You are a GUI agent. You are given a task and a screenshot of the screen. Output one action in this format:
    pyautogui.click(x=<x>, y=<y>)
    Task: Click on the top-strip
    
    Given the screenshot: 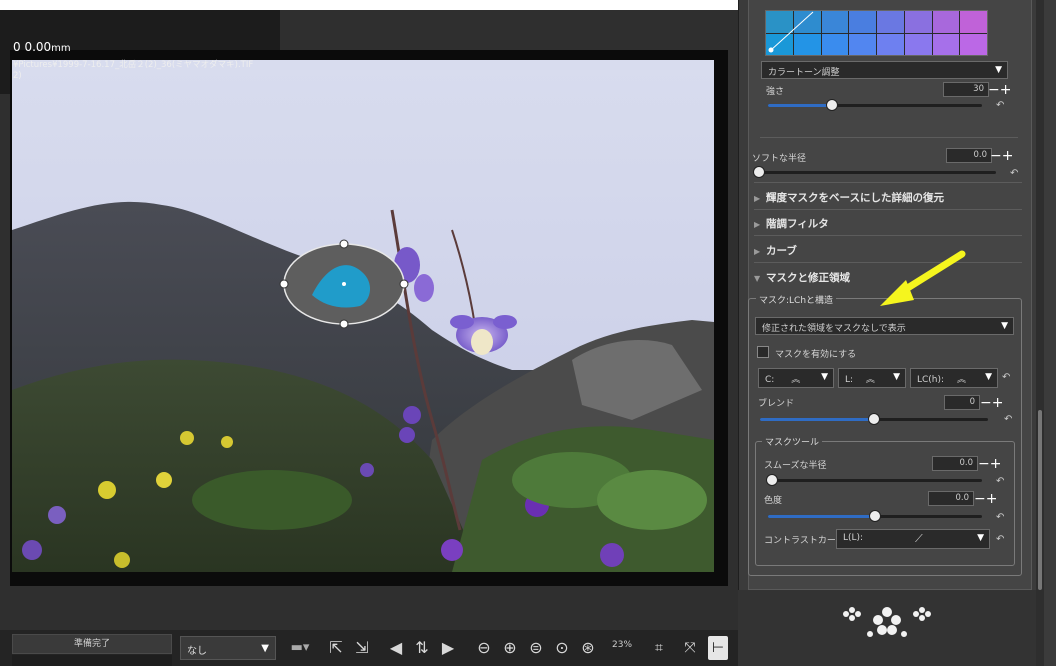 What is the action you would take?
    pyautogui.click(x=369, y=5)
    